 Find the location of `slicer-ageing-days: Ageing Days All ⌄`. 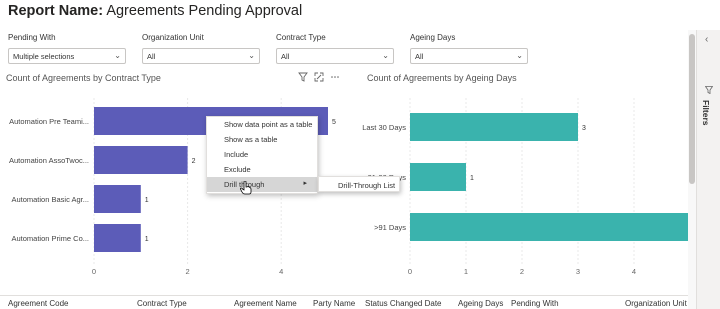

slicer-ageing-days: Ageing Days All ⌄ is located at coordinates (469, 48).